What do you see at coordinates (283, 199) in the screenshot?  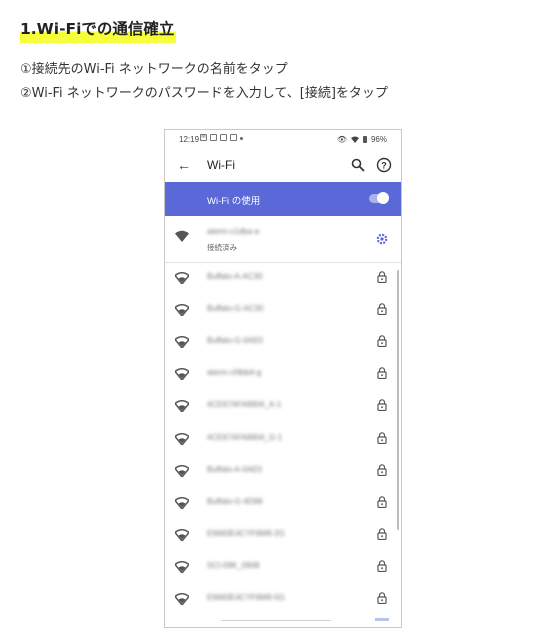 I see `wifi-toggle-row: Wi-Fi の使用` at bounding box center [283, 199].